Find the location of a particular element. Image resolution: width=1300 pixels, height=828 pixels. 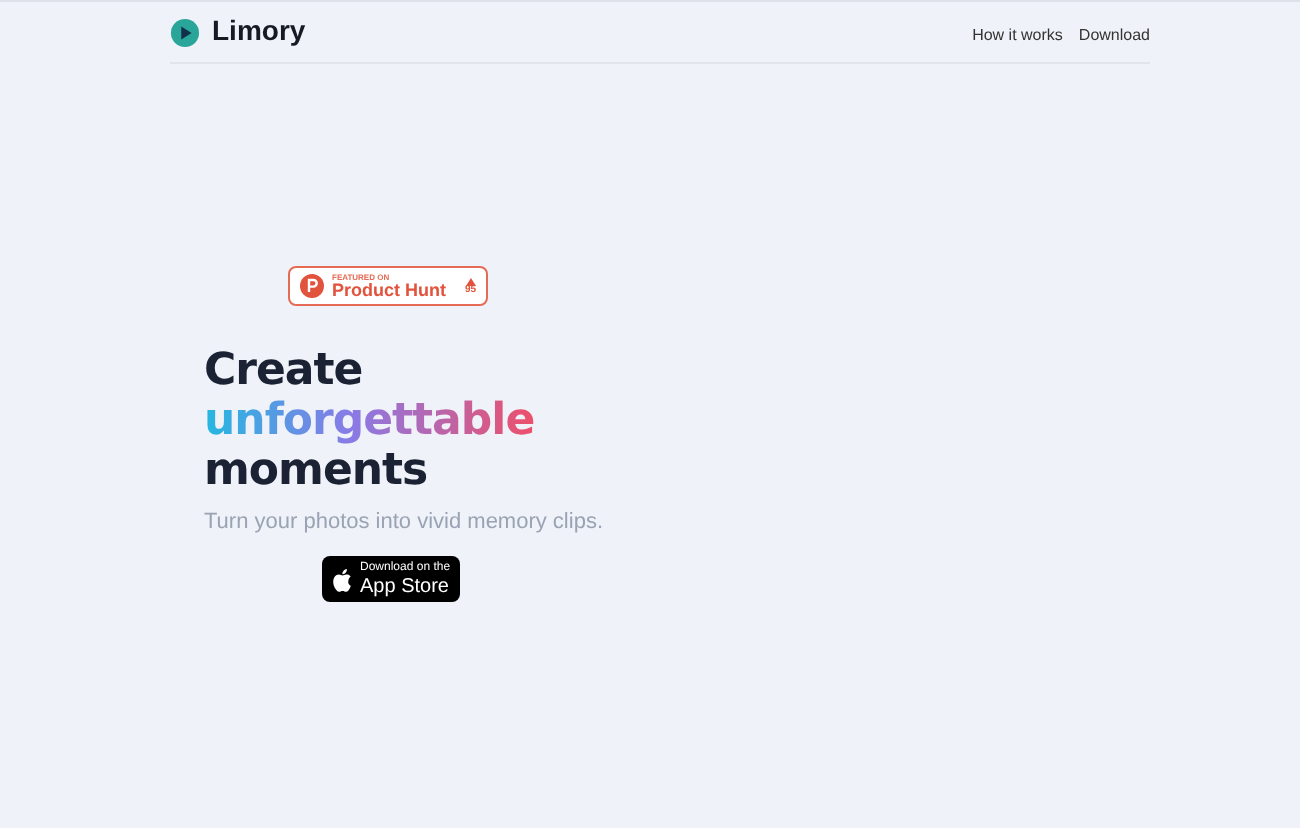

brand-name: Limory is located at coordinates (259, 29).